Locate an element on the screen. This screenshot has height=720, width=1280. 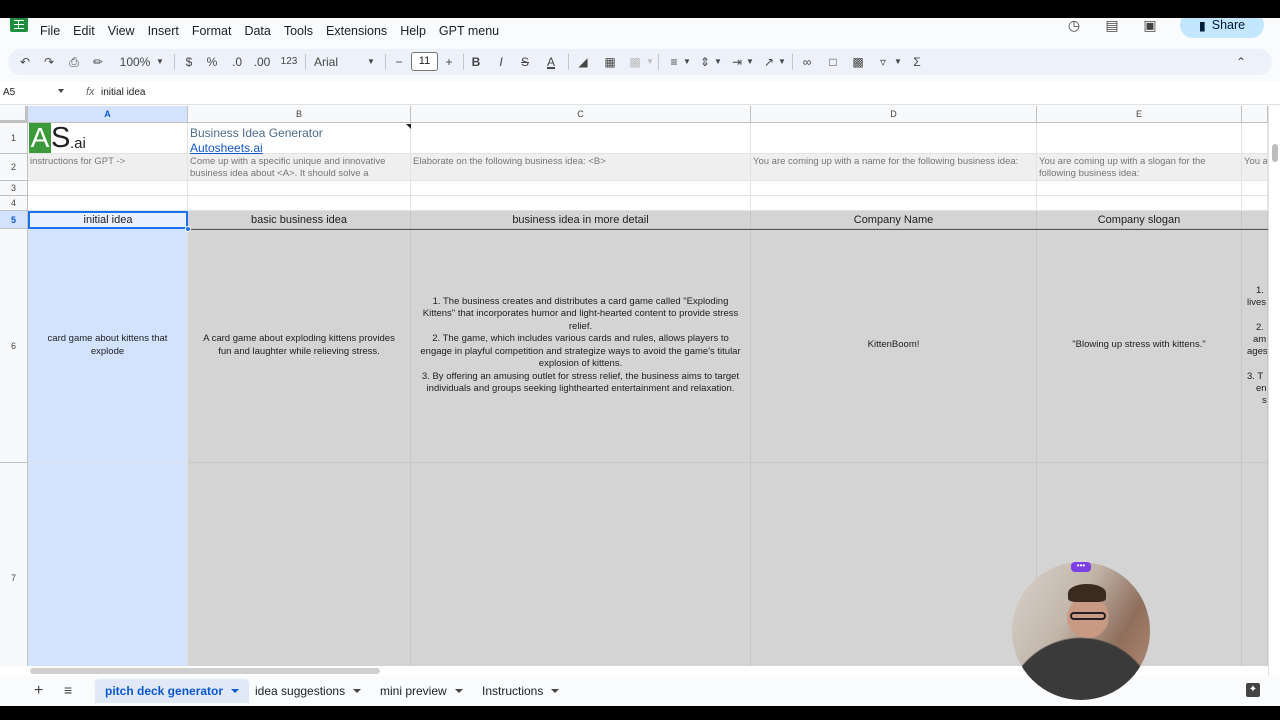
print-icon: ⎙ is located at coordinates (74, 62).